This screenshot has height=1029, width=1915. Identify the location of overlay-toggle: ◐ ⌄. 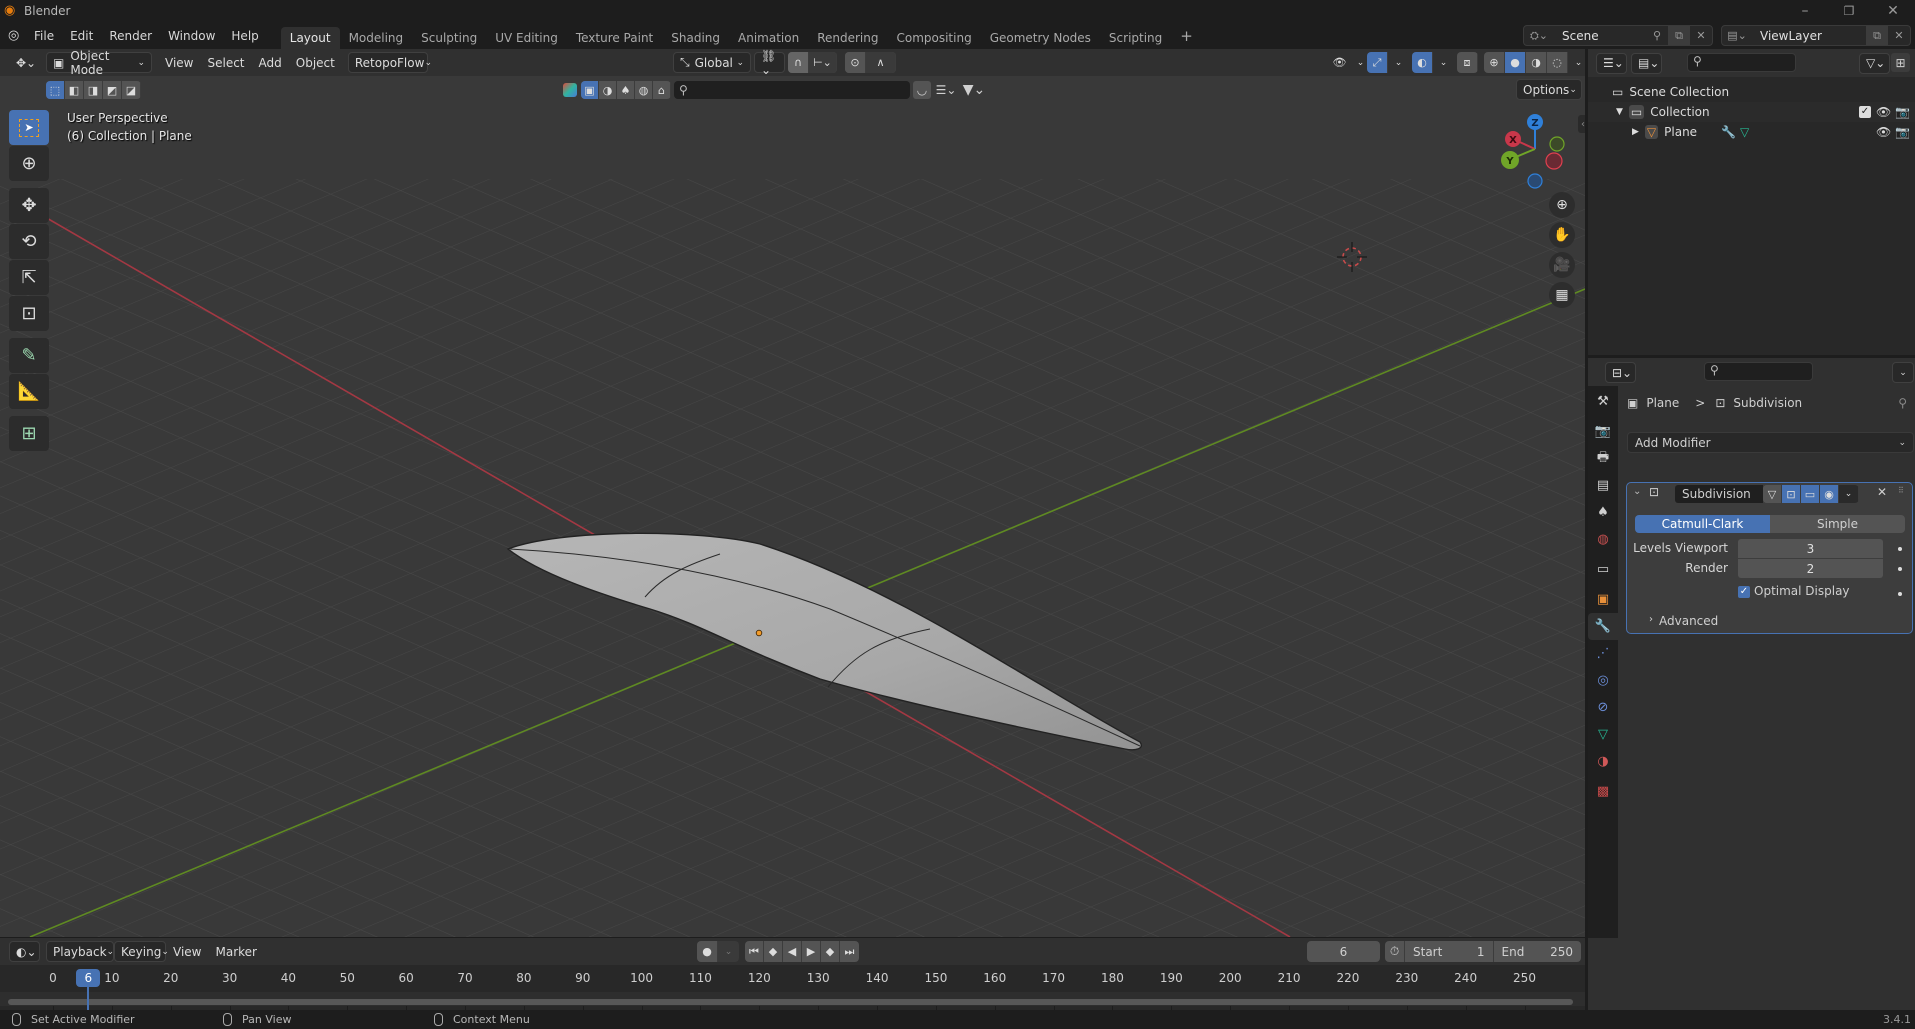
(1433, 62).